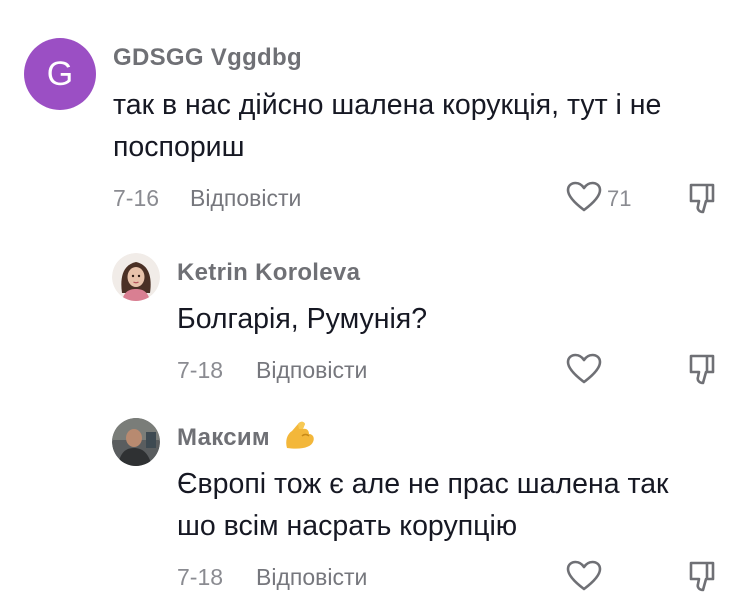 Image resolution: width=750 pixels, height=603 pixels. Describe the element at coordinates (300, 435) in the screenshot. I see `flexed-biceps-icon` at that location.